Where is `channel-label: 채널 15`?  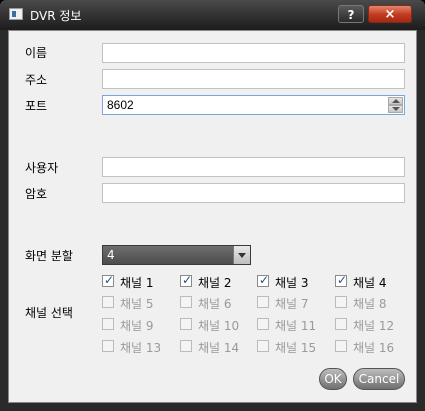
channel-label: 채널 15 is located at coordinates (296, 348).